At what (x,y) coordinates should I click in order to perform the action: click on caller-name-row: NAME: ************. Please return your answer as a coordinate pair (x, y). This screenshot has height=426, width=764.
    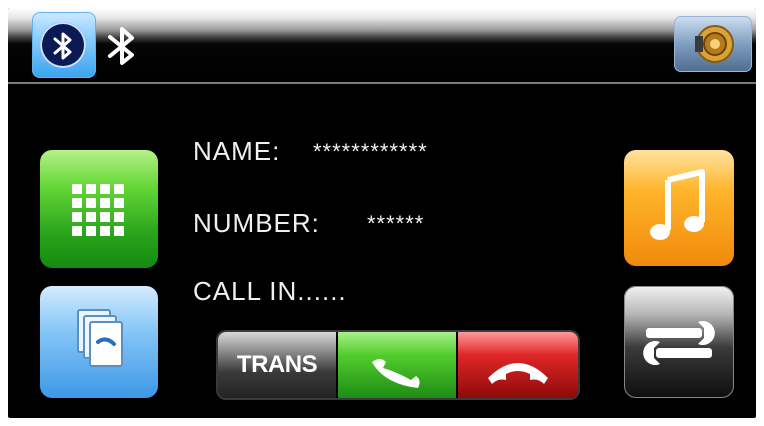
    Looking at the image, I should click on (310, 151).